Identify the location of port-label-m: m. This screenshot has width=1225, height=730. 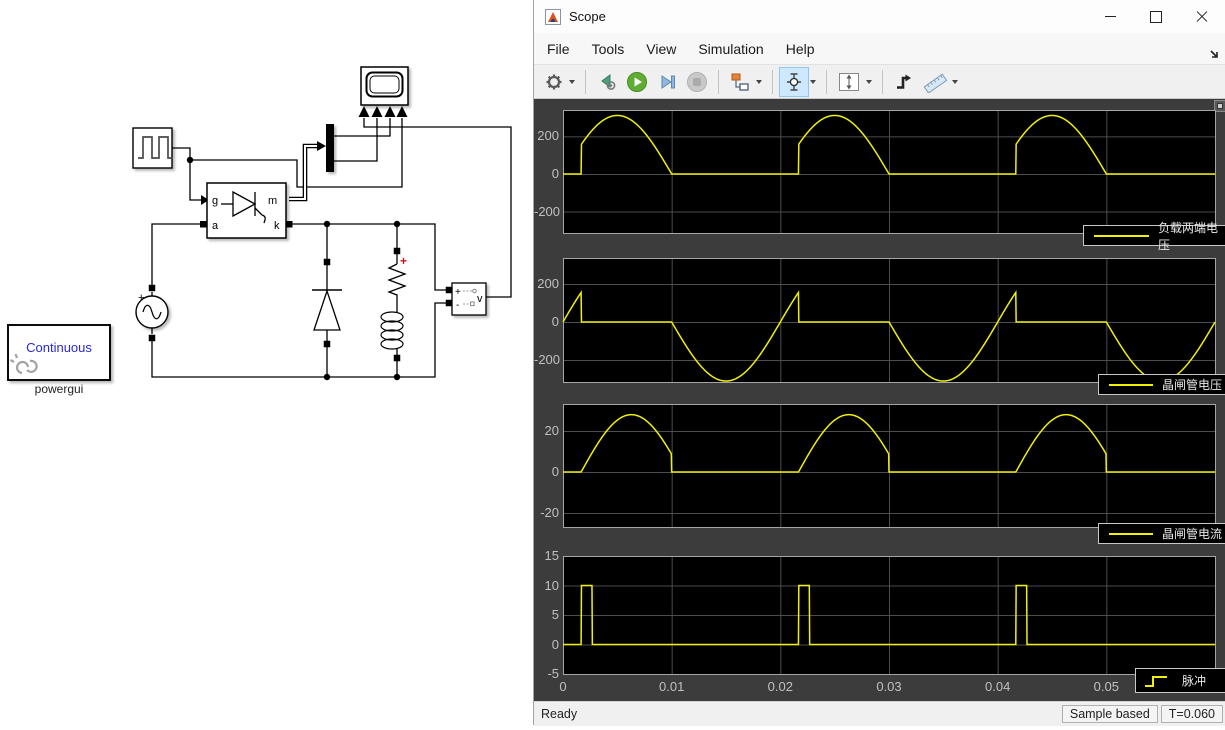
(272, 201).